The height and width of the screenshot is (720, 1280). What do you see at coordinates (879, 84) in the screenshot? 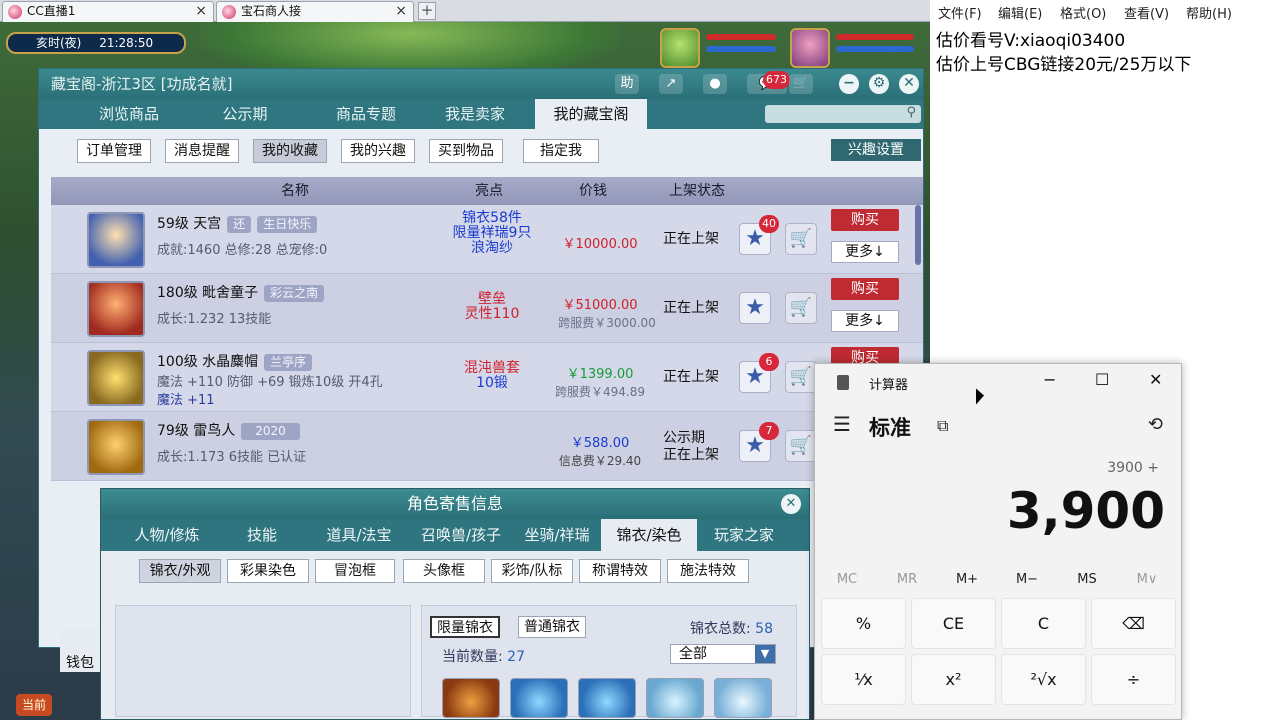
I see `settings-icon: ⚙` at bounding box center [879, 84].